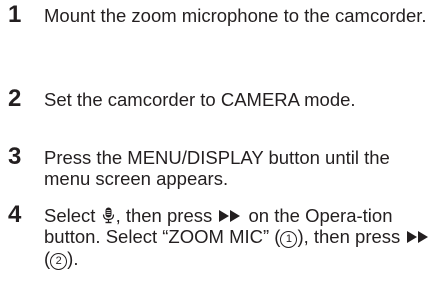 The image size is (443, 289). I want to click on circled-number: 1, so click(289, 239).